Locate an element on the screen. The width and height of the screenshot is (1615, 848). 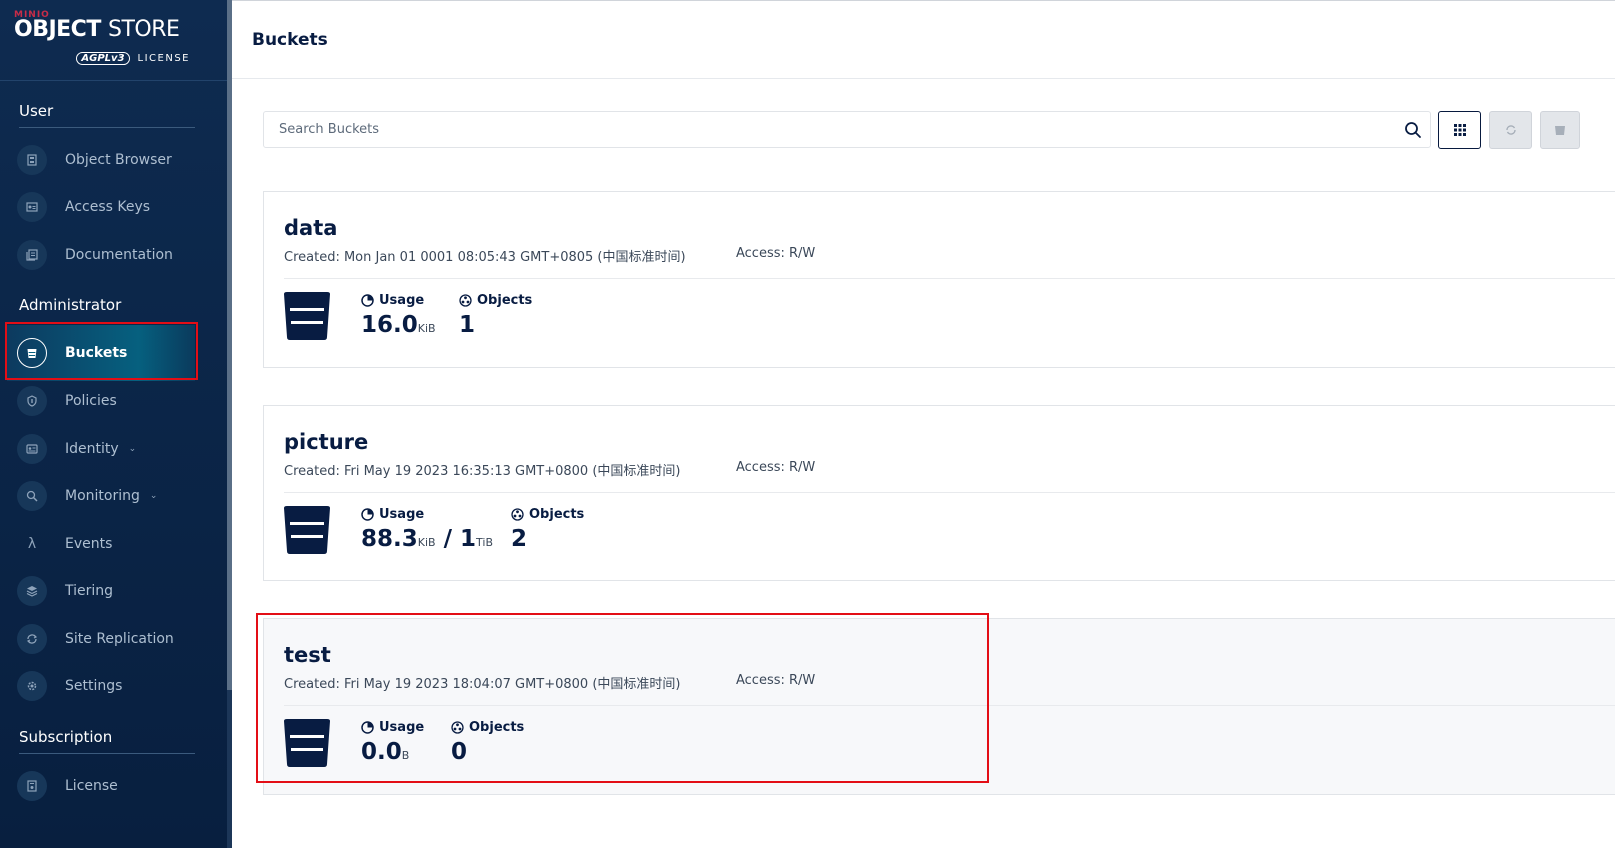
identity-icon is located at coordinates (32, 449).